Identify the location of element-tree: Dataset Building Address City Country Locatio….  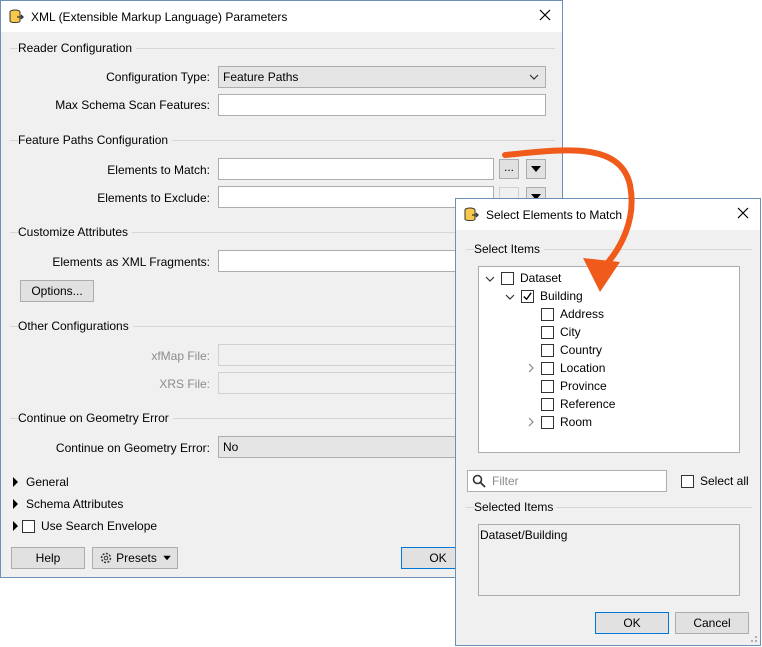
(609, 359).